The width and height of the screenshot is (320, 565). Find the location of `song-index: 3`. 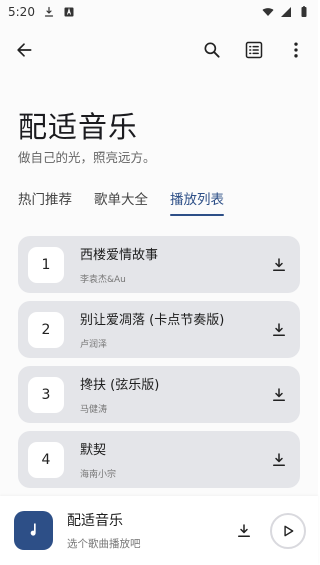

song-index: 3 is located at coordinates (46, 394).